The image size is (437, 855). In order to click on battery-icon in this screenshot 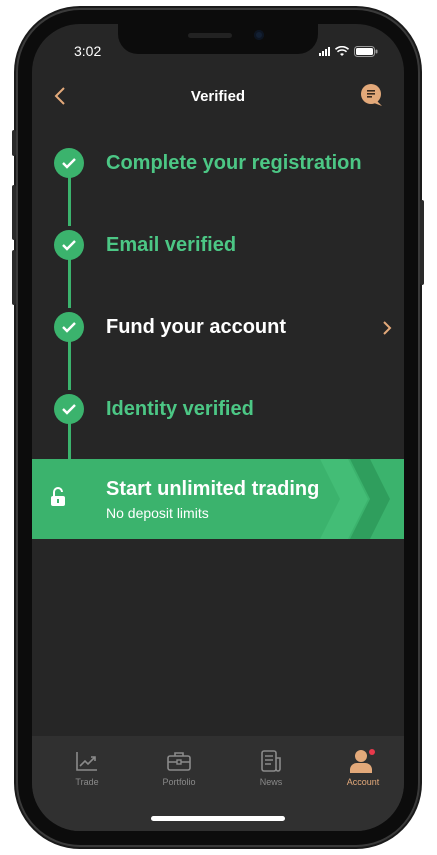, I will do `click(366, 51)`.